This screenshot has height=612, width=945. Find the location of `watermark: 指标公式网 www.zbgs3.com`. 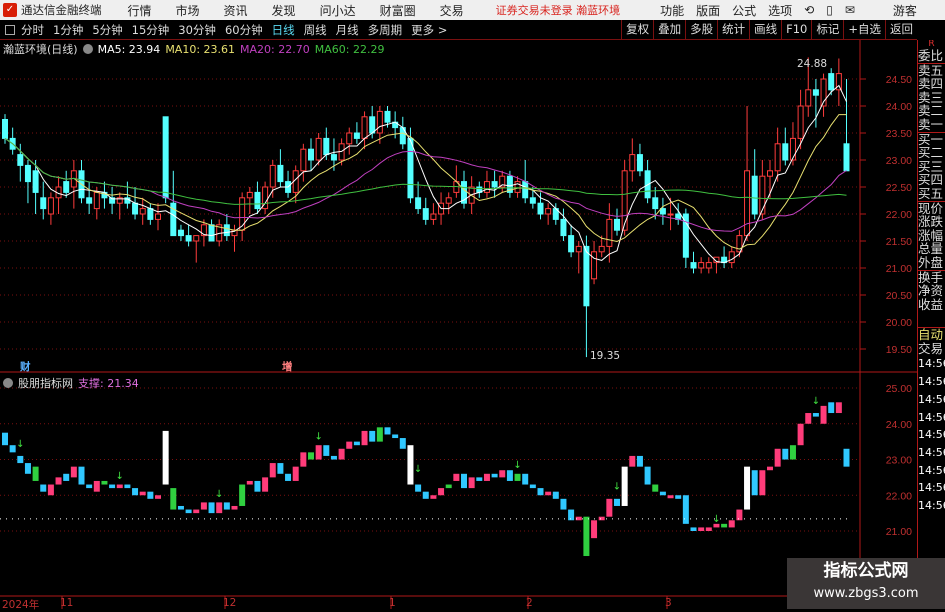

watermark: 指标公式网 www.zbgs3.com is located at coordinates (866, 583).